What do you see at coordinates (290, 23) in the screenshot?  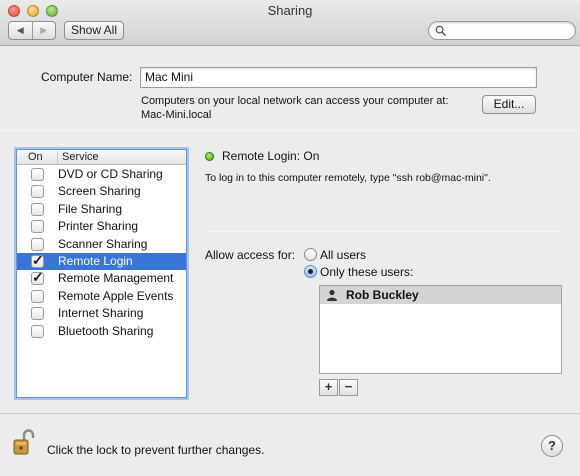 I see `title-bar: Sharing ◀ ▶ Show All` at bounding box center [290, 23].